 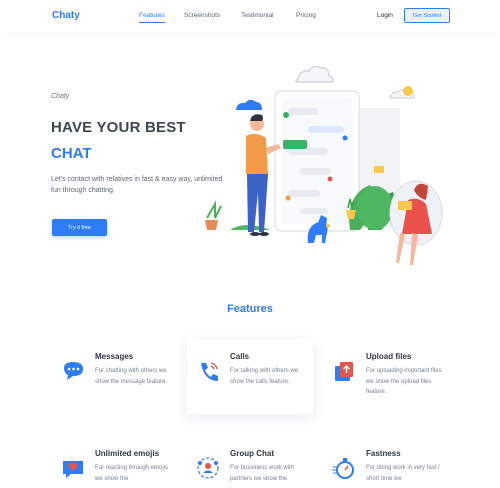 What do you see at coordinates (152, 17) in the screenshot?
I see `nav-link-features: Features` at bounding box center [152, 17].